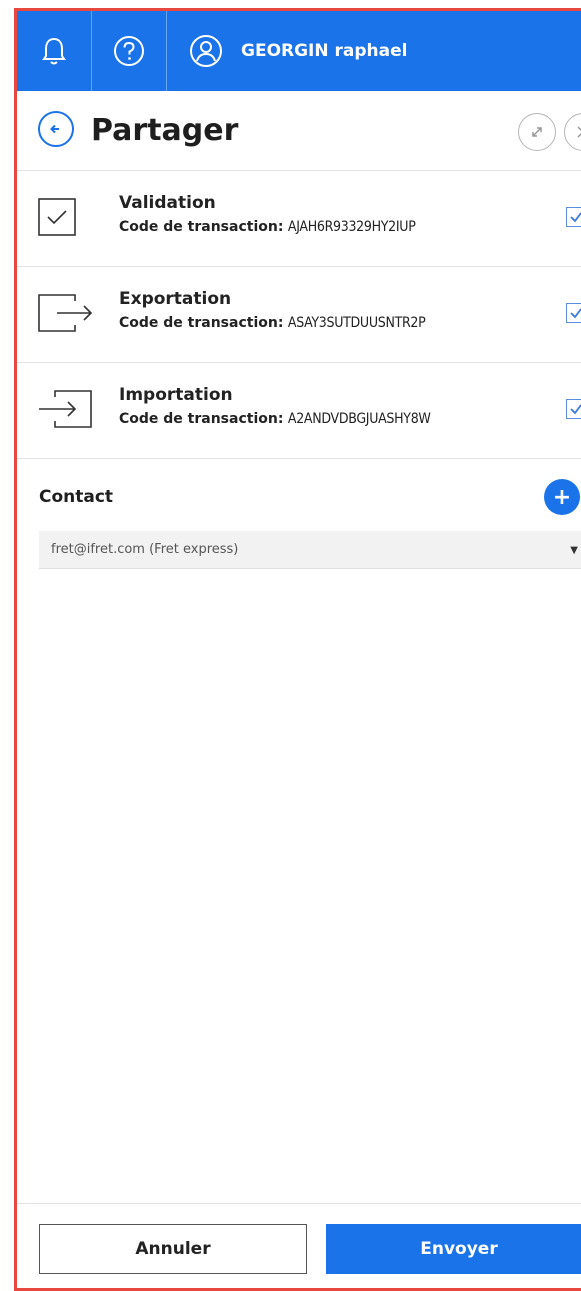  I want to click on close-button, so click(572, 132).